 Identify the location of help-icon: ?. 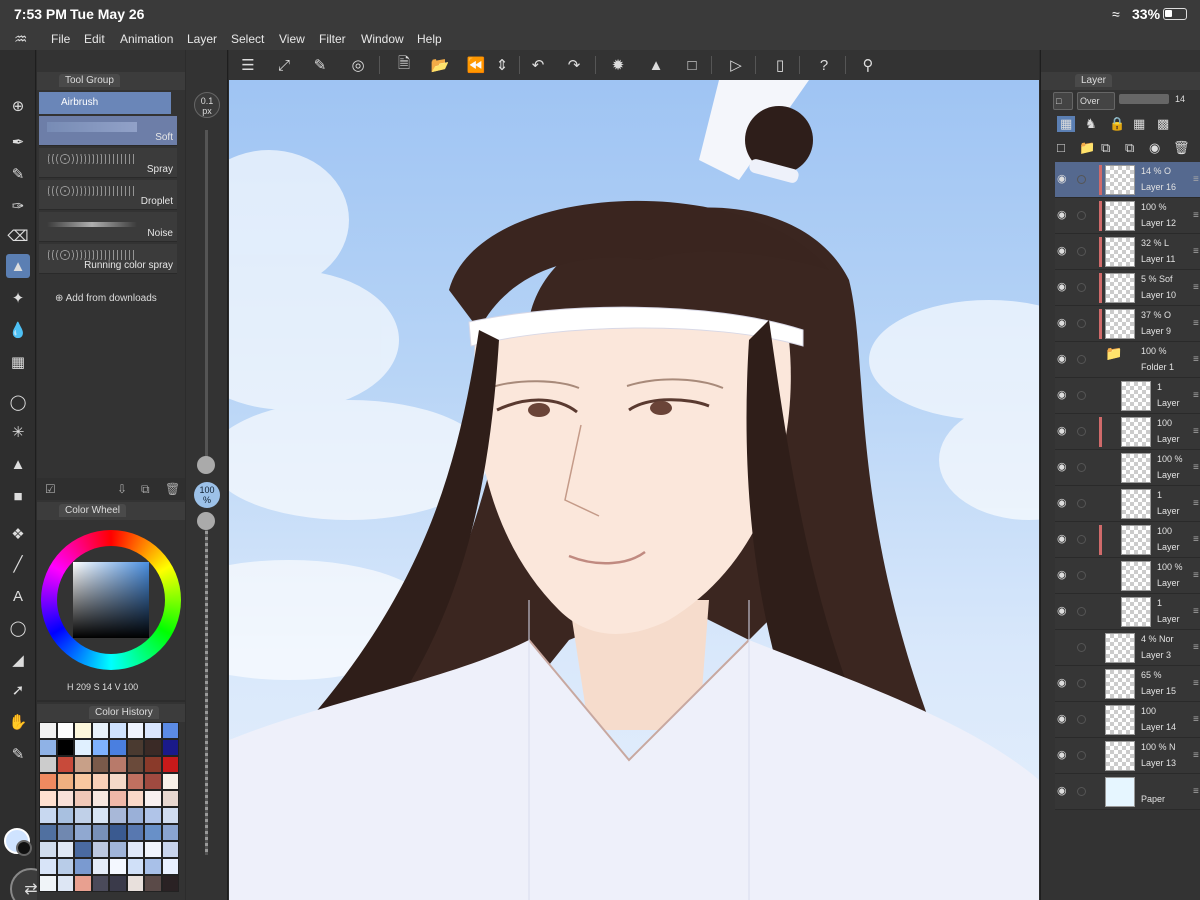
(824, 65).